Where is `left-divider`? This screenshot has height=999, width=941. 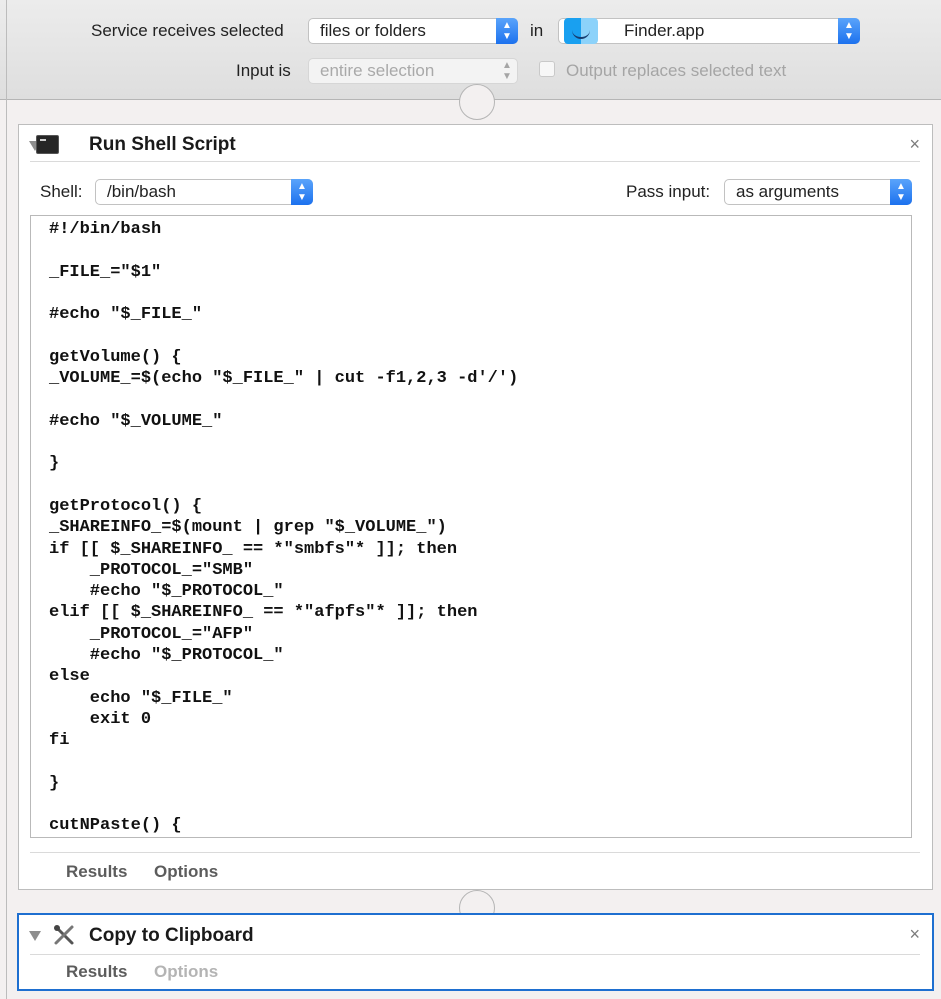
left-divider is located at coordinates (6, 499).